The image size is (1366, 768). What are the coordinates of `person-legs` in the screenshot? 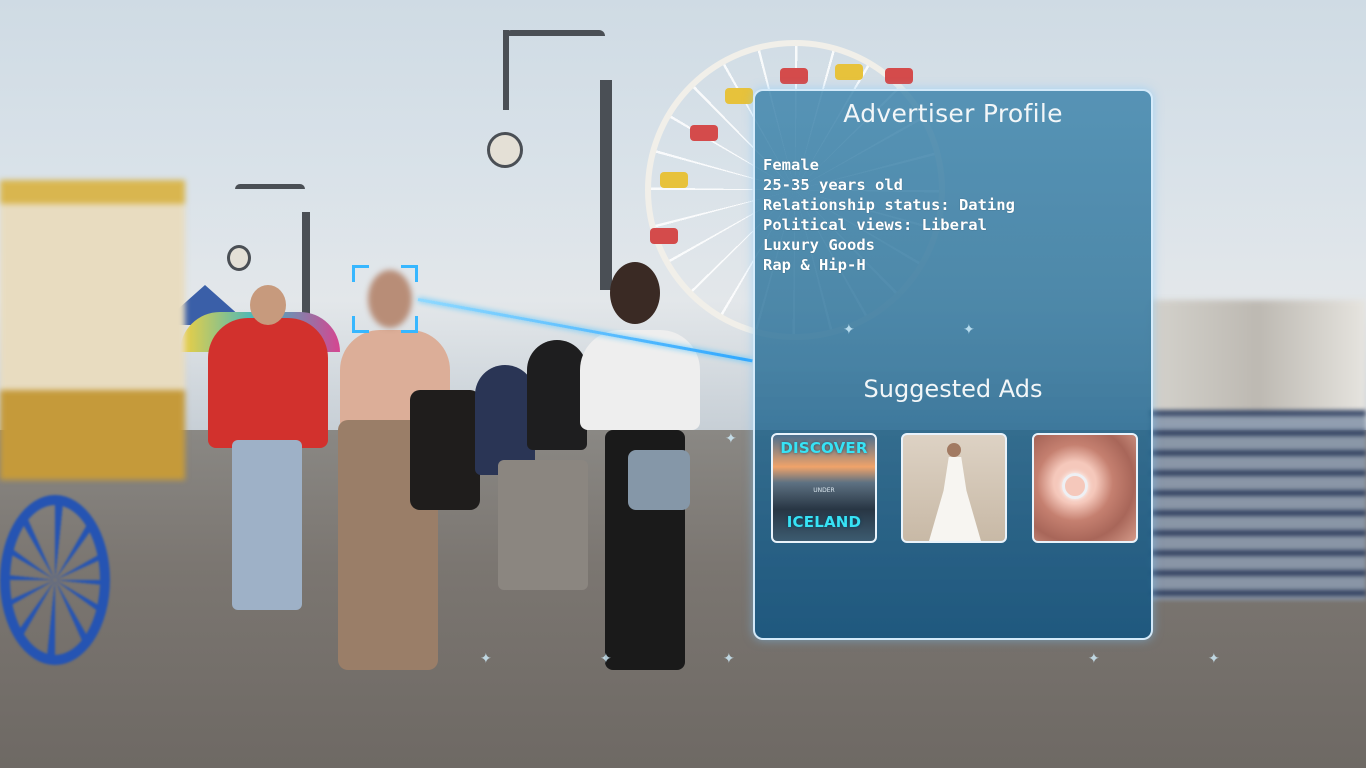 It's located at (543, 525).